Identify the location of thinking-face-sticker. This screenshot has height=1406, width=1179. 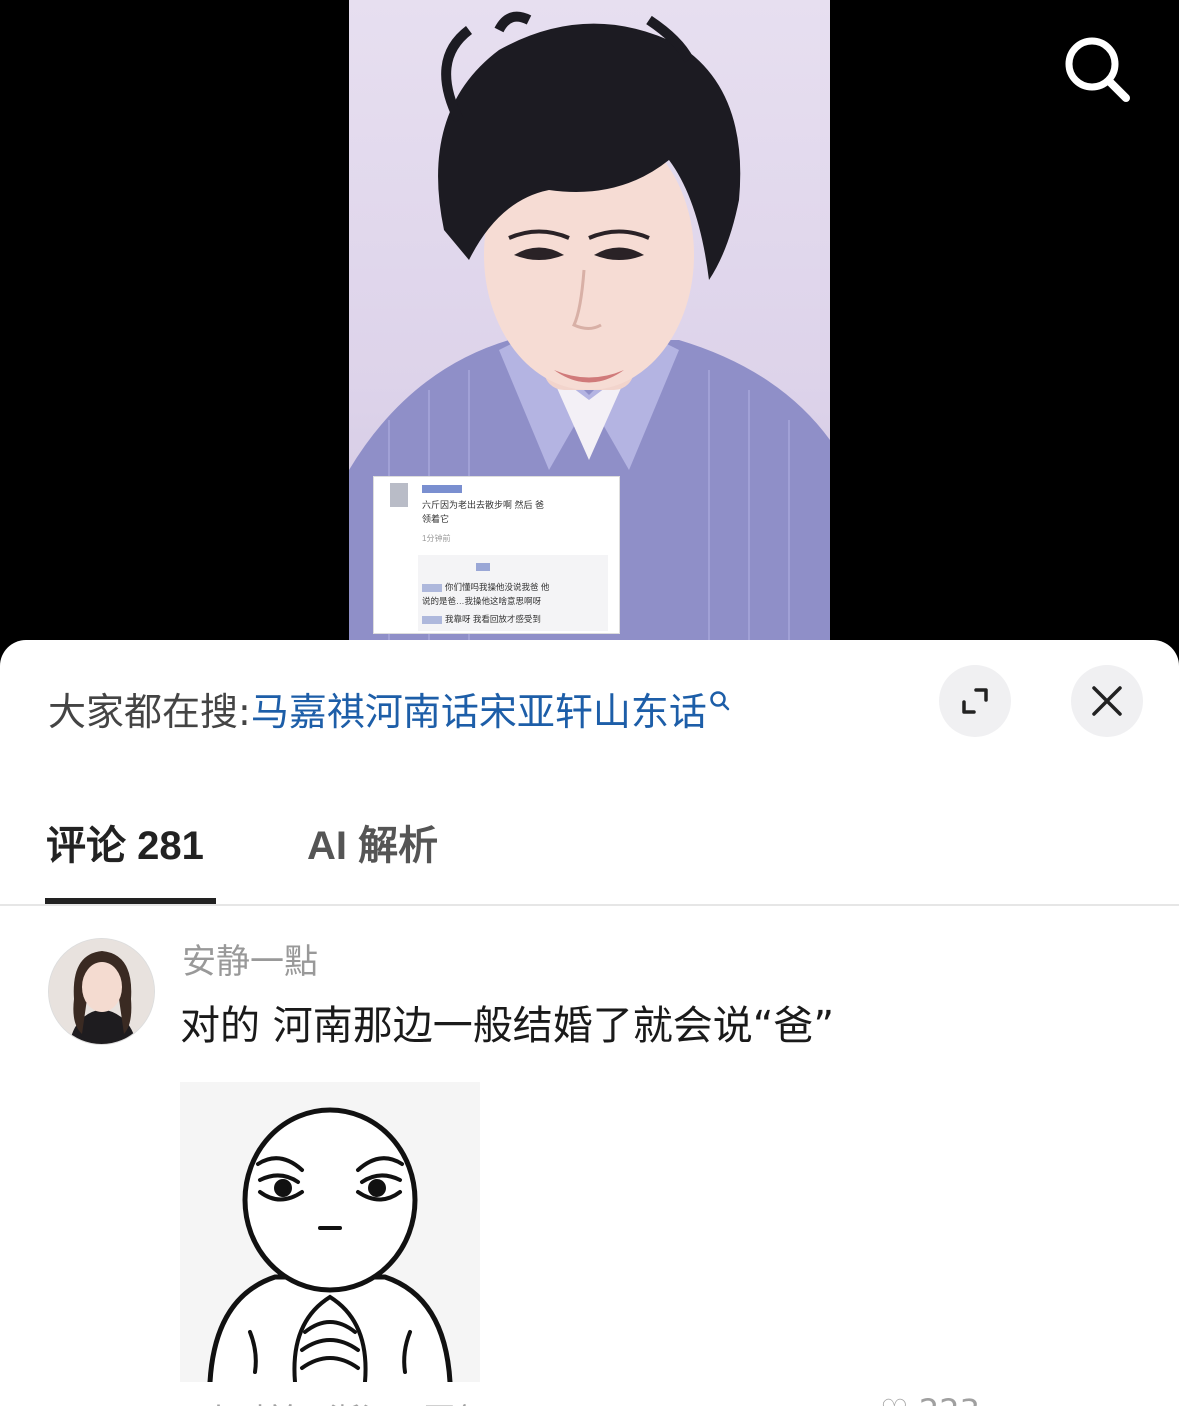
(330, 1233).